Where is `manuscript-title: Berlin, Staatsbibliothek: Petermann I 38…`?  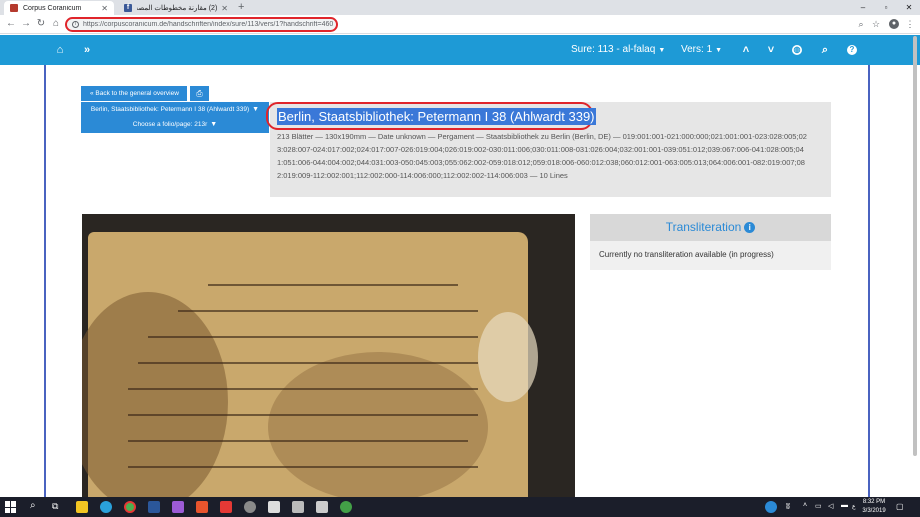 manuscript-title: Berlin, Staatsbibliothek: Petermann I 38… is located at coordinates (436, 116).